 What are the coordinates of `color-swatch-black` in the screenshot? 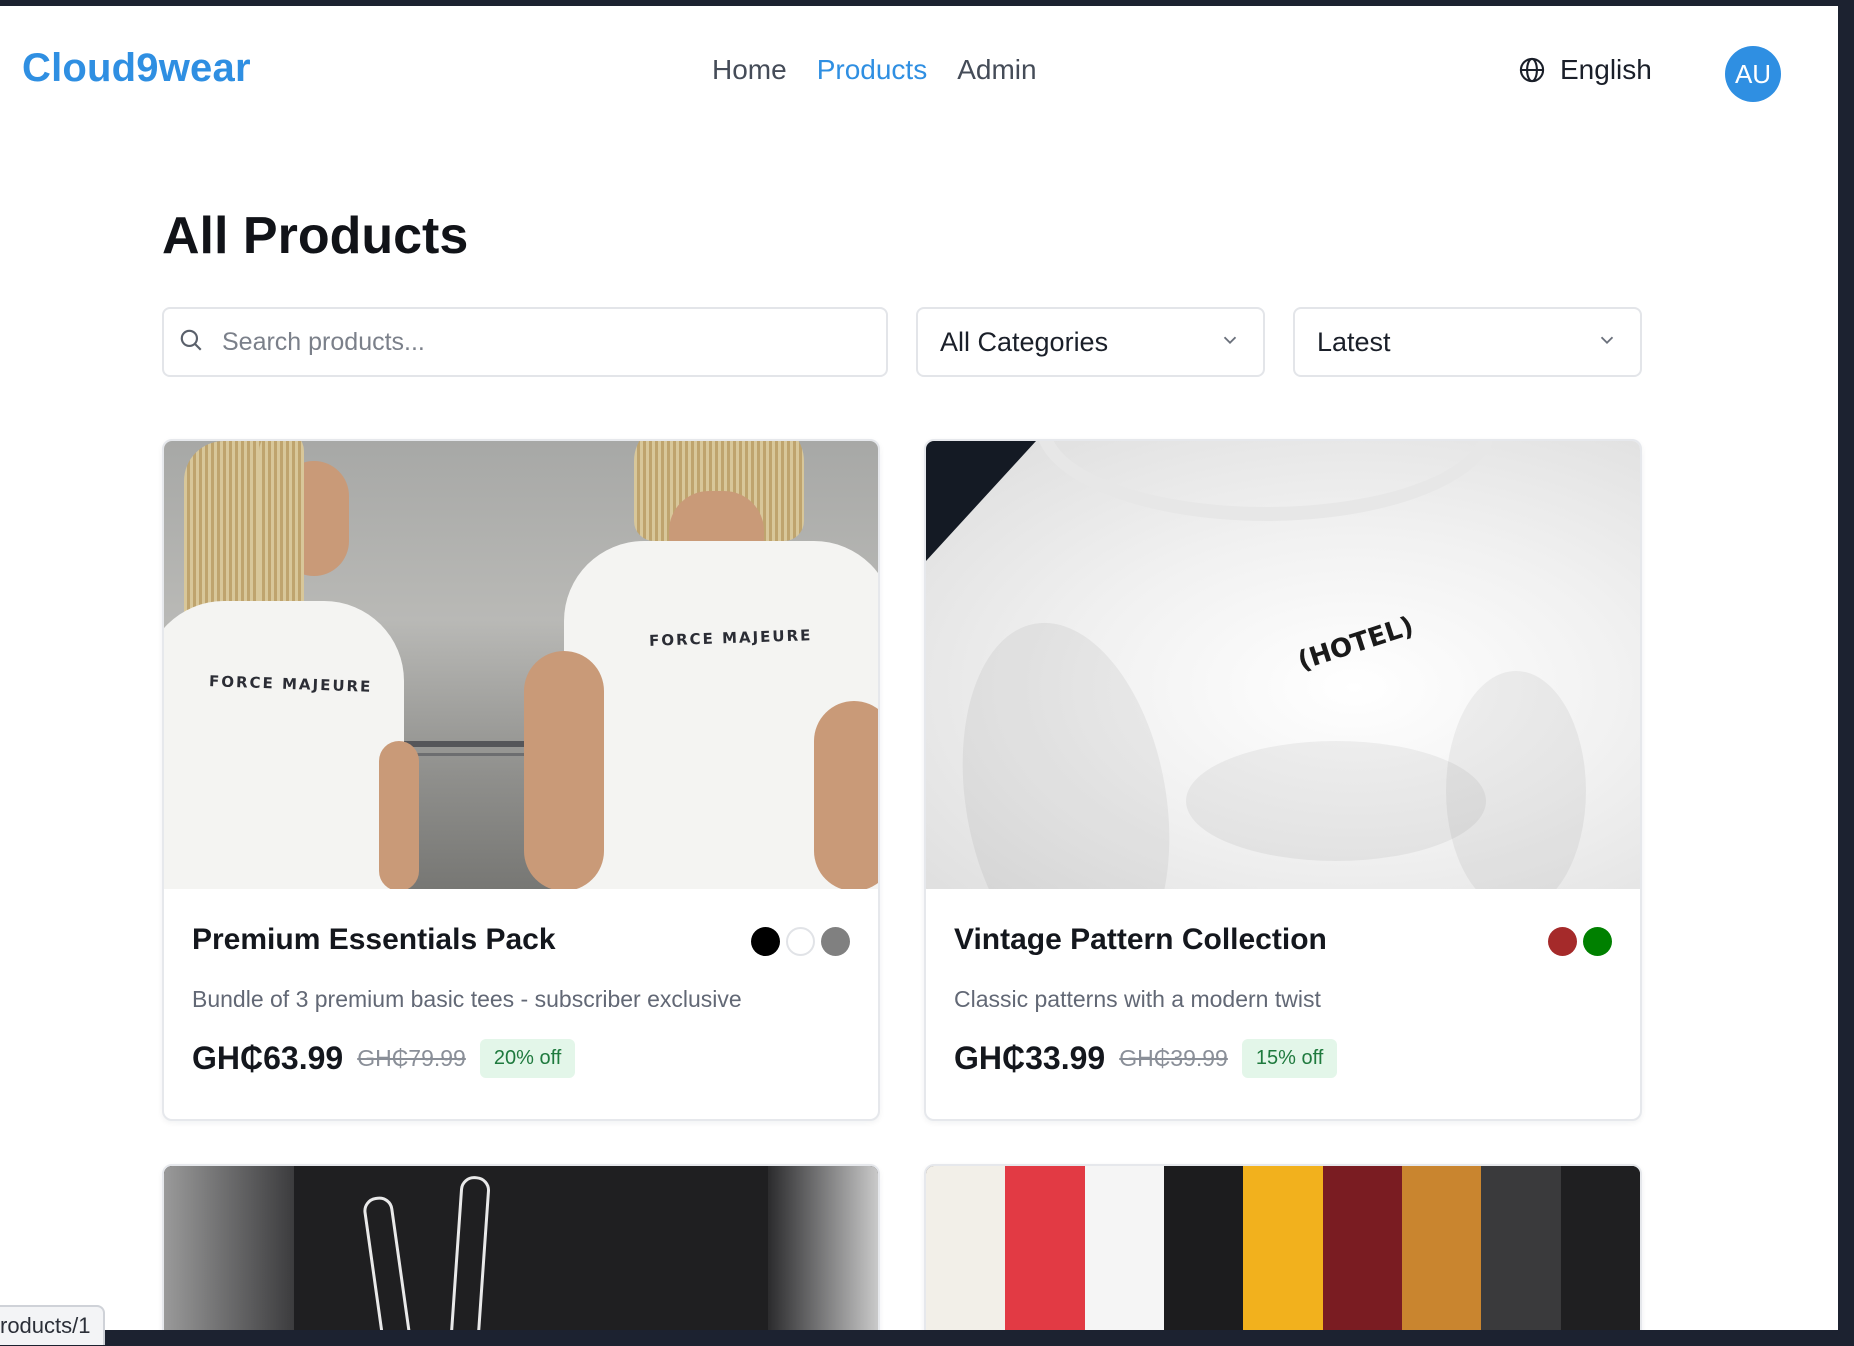 It's located at (765, 941).